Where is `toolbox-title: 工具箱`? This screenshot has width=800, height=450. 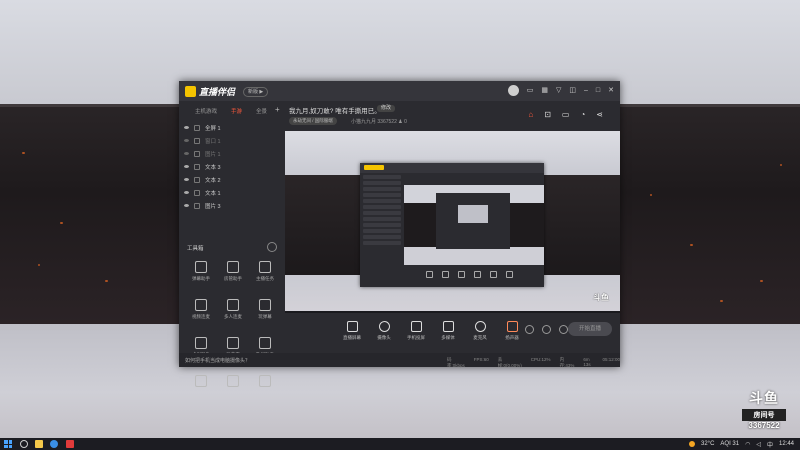
toolbox-title: 工具箱 is located at coordinates (195, 249).